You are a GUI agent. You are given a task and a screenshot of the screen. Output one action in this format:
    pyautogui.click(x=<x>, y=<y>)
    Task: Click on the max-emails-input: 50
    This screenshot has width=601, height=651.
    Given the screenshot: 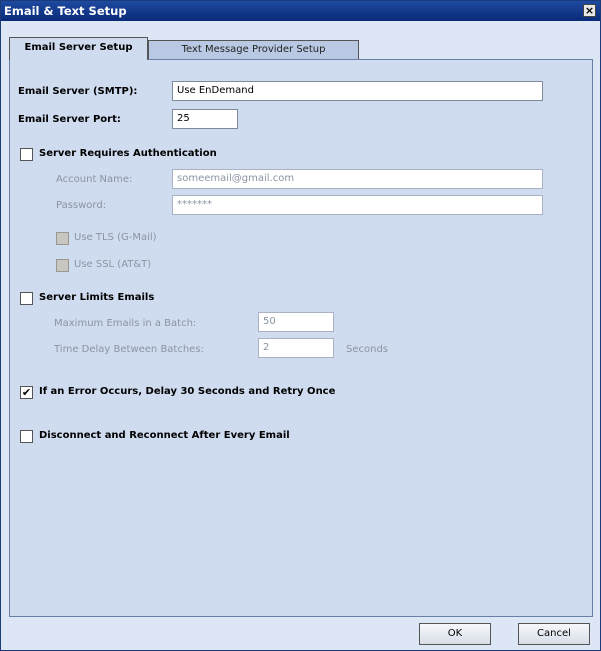 What is the action you would take?
    pyautogui.click(x=296, y=322)
    